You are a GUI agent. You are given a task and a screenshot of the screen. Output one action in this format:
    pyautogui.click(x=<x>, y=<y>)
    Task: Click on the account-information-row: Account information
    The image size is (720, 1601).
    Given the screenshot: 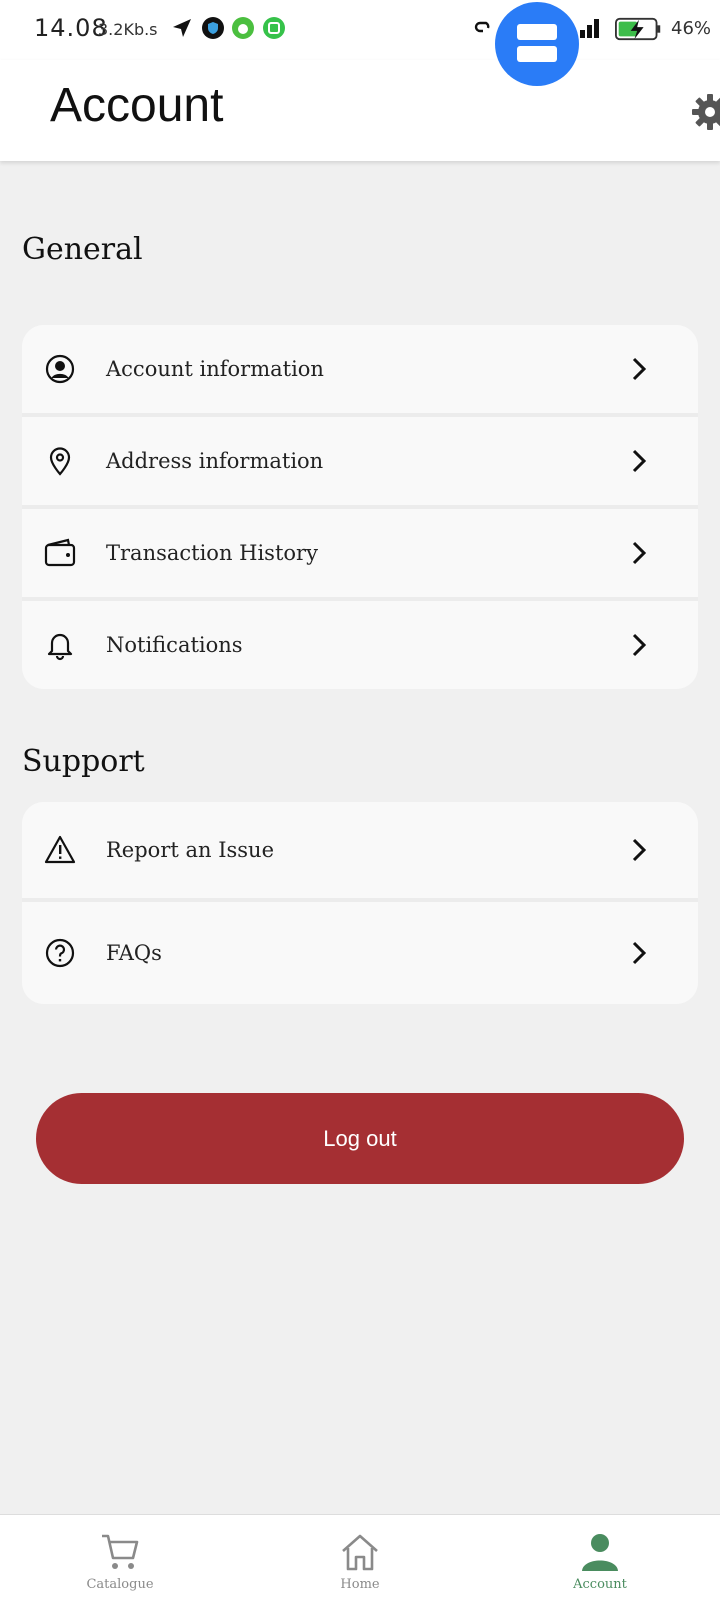 What is the action you would take?
    pyautogui.click(x=360, y=371)
    